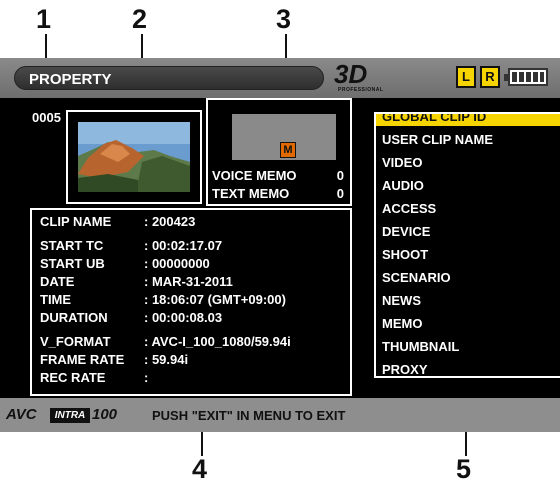 The height and width of the screenshot is (488, 560). Describe the element at coordinates (140, 19) in the screenshot. I see `callout-2: 2` at that location.